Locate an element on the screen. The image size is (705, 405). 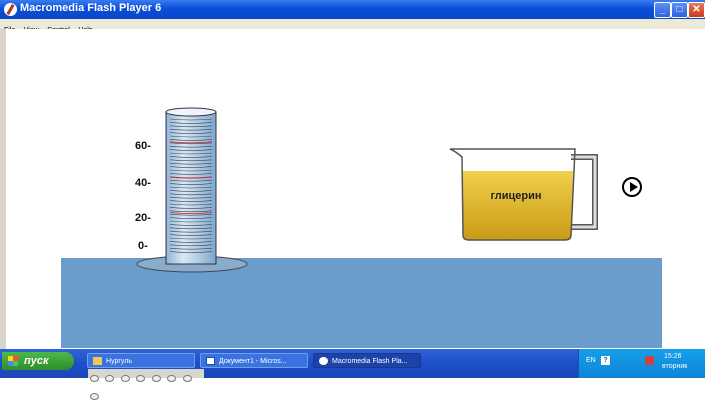
window-title: Macromedia Flash Player 6 is located at coordinates (91, 8).